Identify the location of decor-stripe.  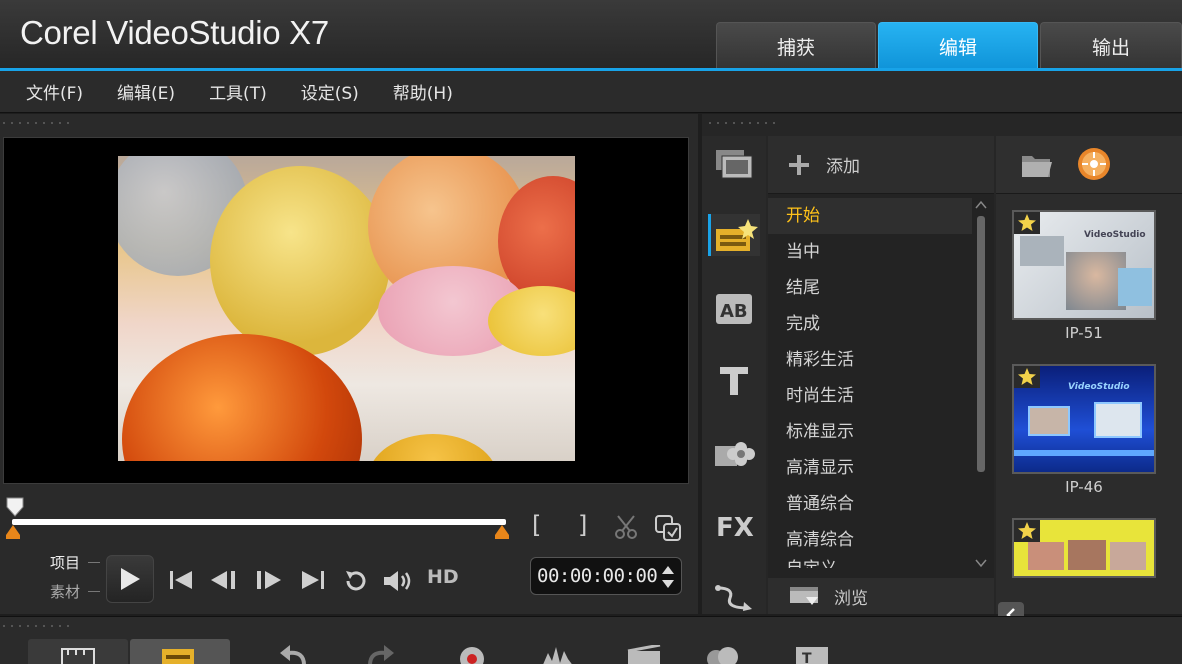
(1084, 453).